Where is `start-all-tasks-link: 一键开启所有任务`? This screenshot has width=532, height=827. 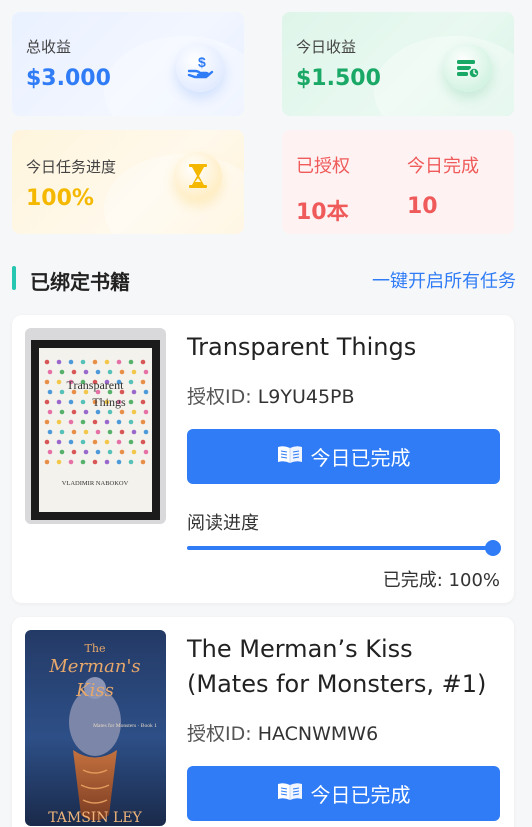
start-all-tasks-link: 一键开启所有任务 is located at coordinates (444, 280).